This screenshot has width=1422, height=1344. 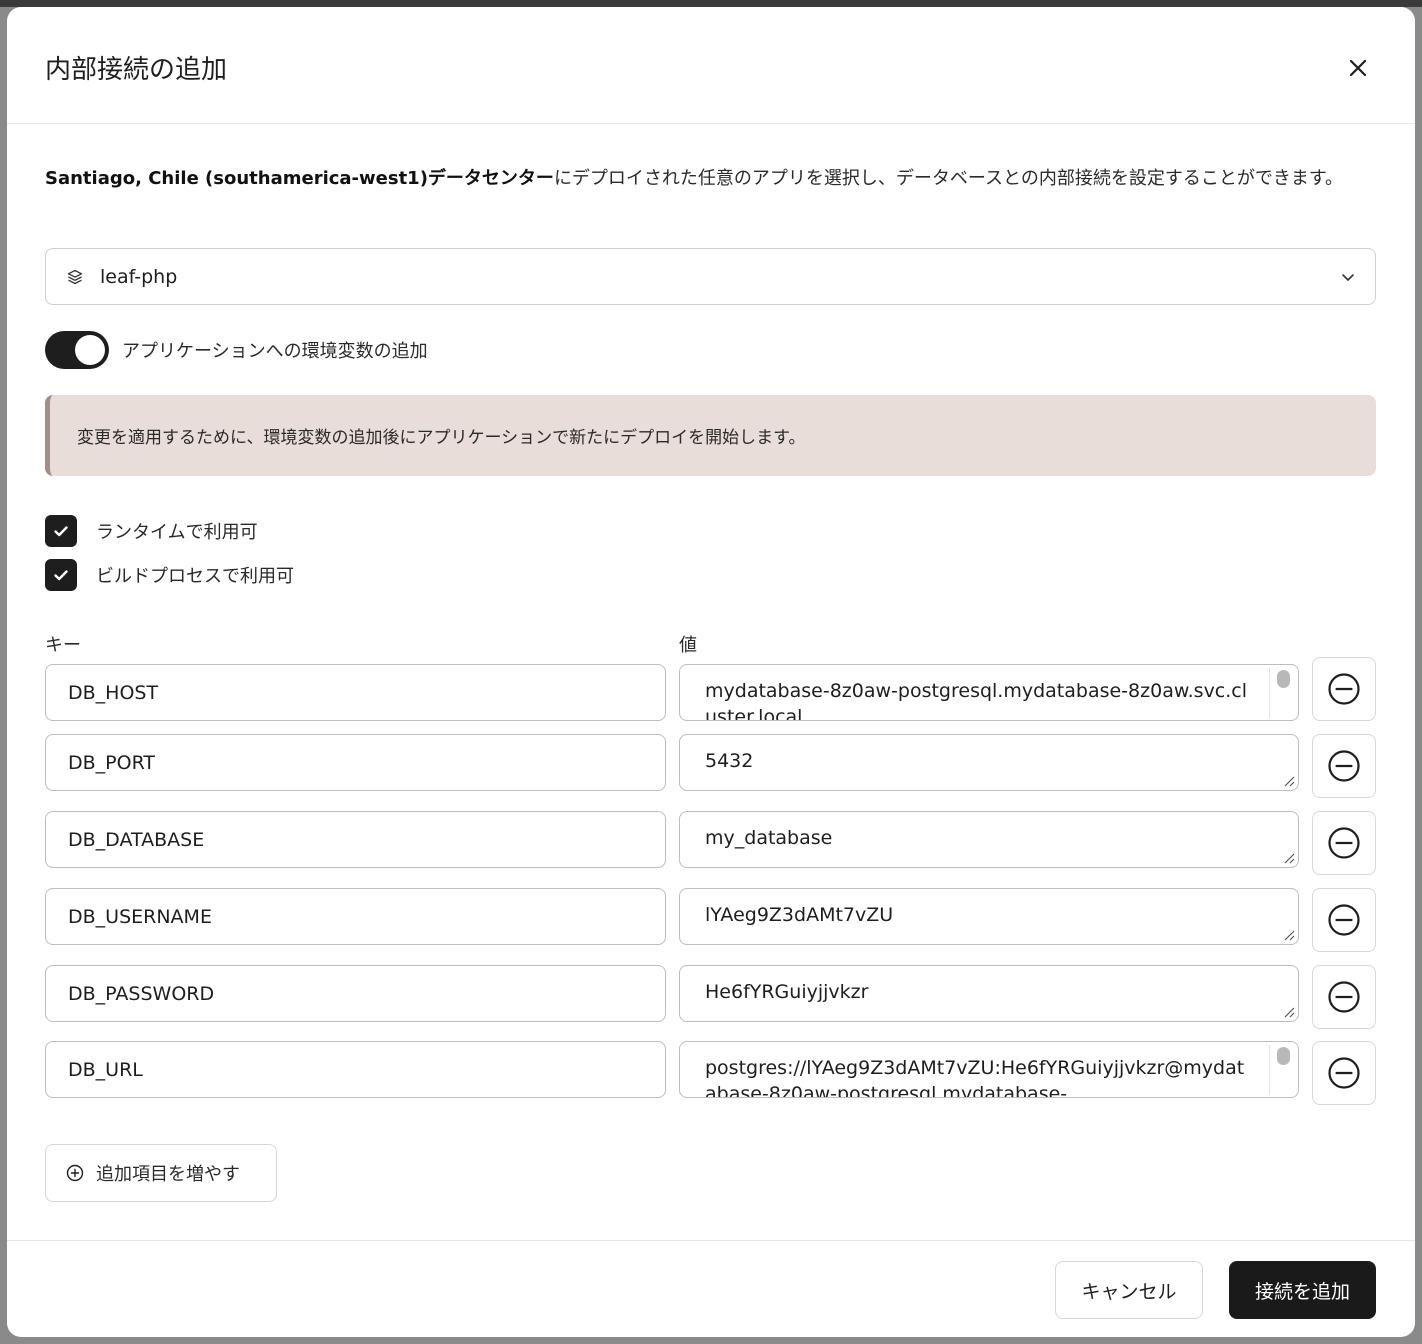 What do you see at coordinates (75, 1173) in the screenshot?
I see `plus-circle-icon` at bounding box center [75, 1173].